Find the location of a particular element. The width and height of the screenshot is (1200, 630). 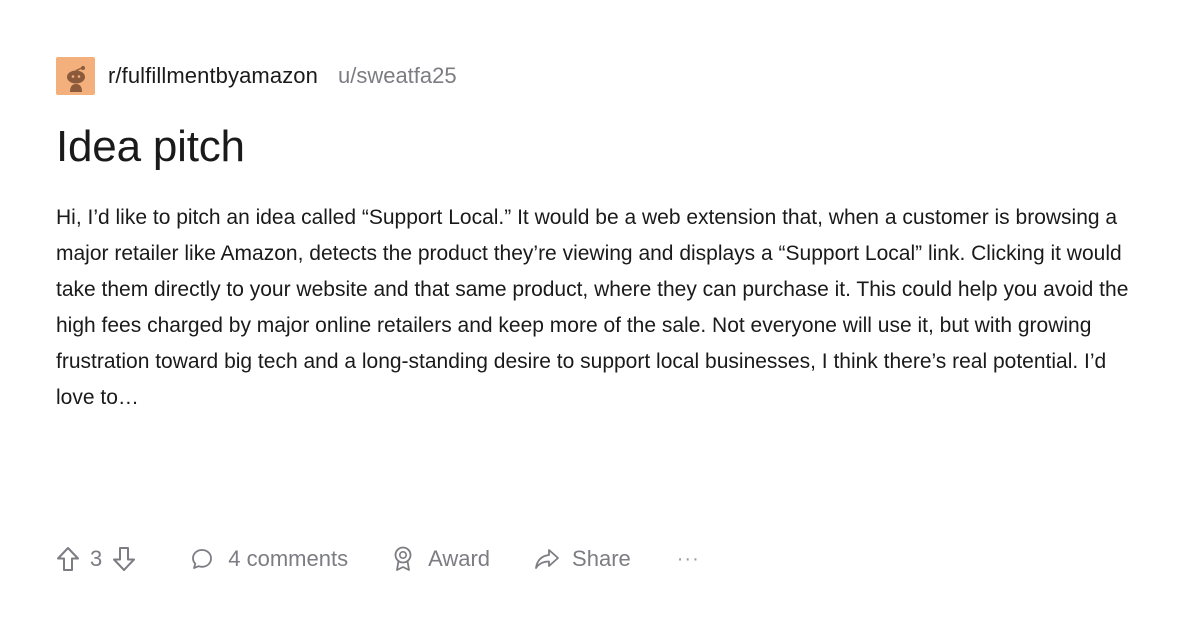

award-ribbon-icon is located at coordinates (403, 559).